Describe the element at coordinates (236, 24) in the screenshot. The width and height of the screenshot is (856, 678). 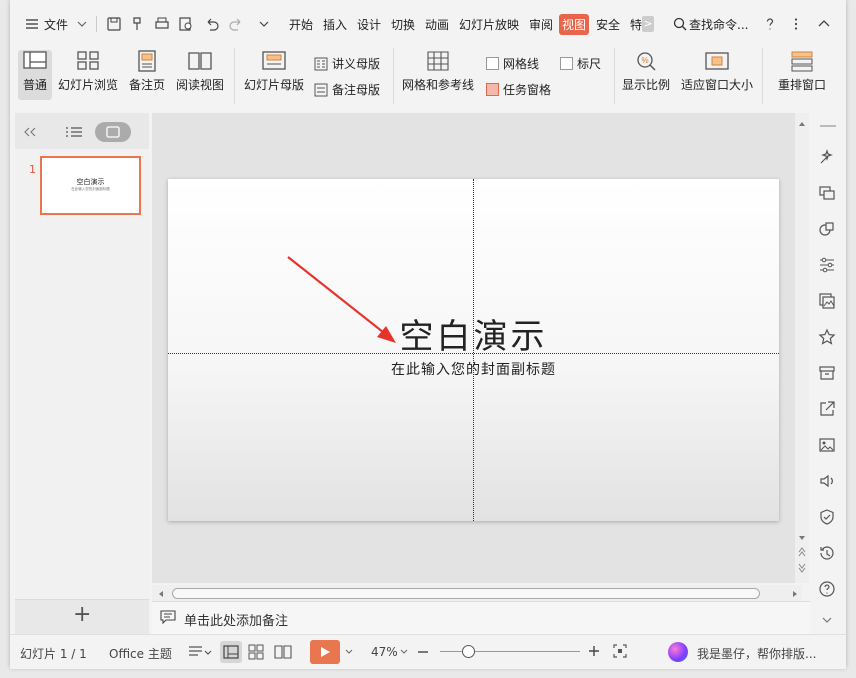
I see `redo-icon` at that location.